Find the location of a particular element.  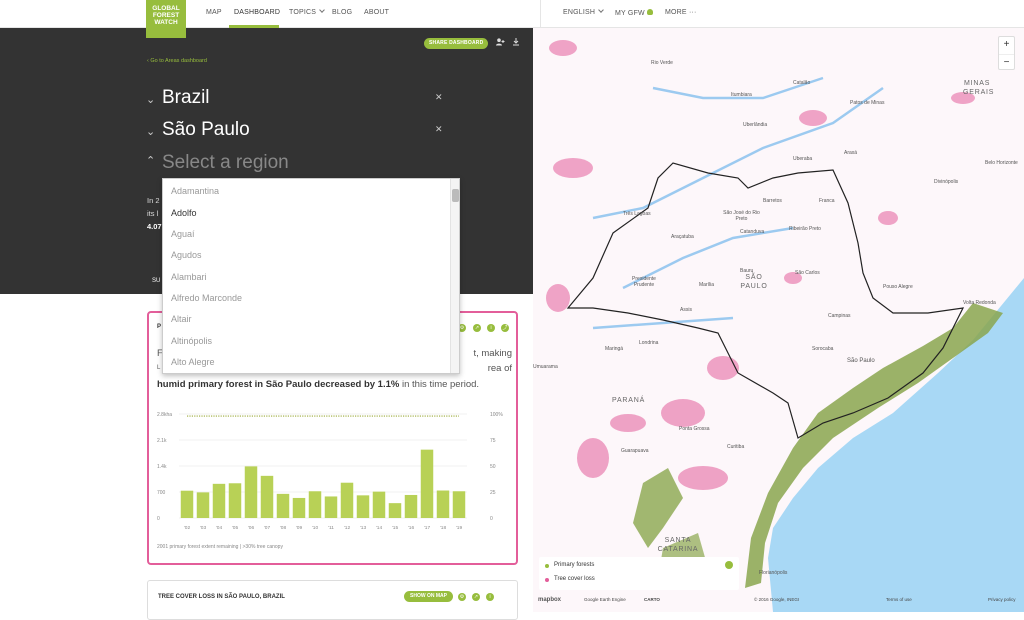

my-gfw-link: MY GFW is located at coordinates (634, 13).